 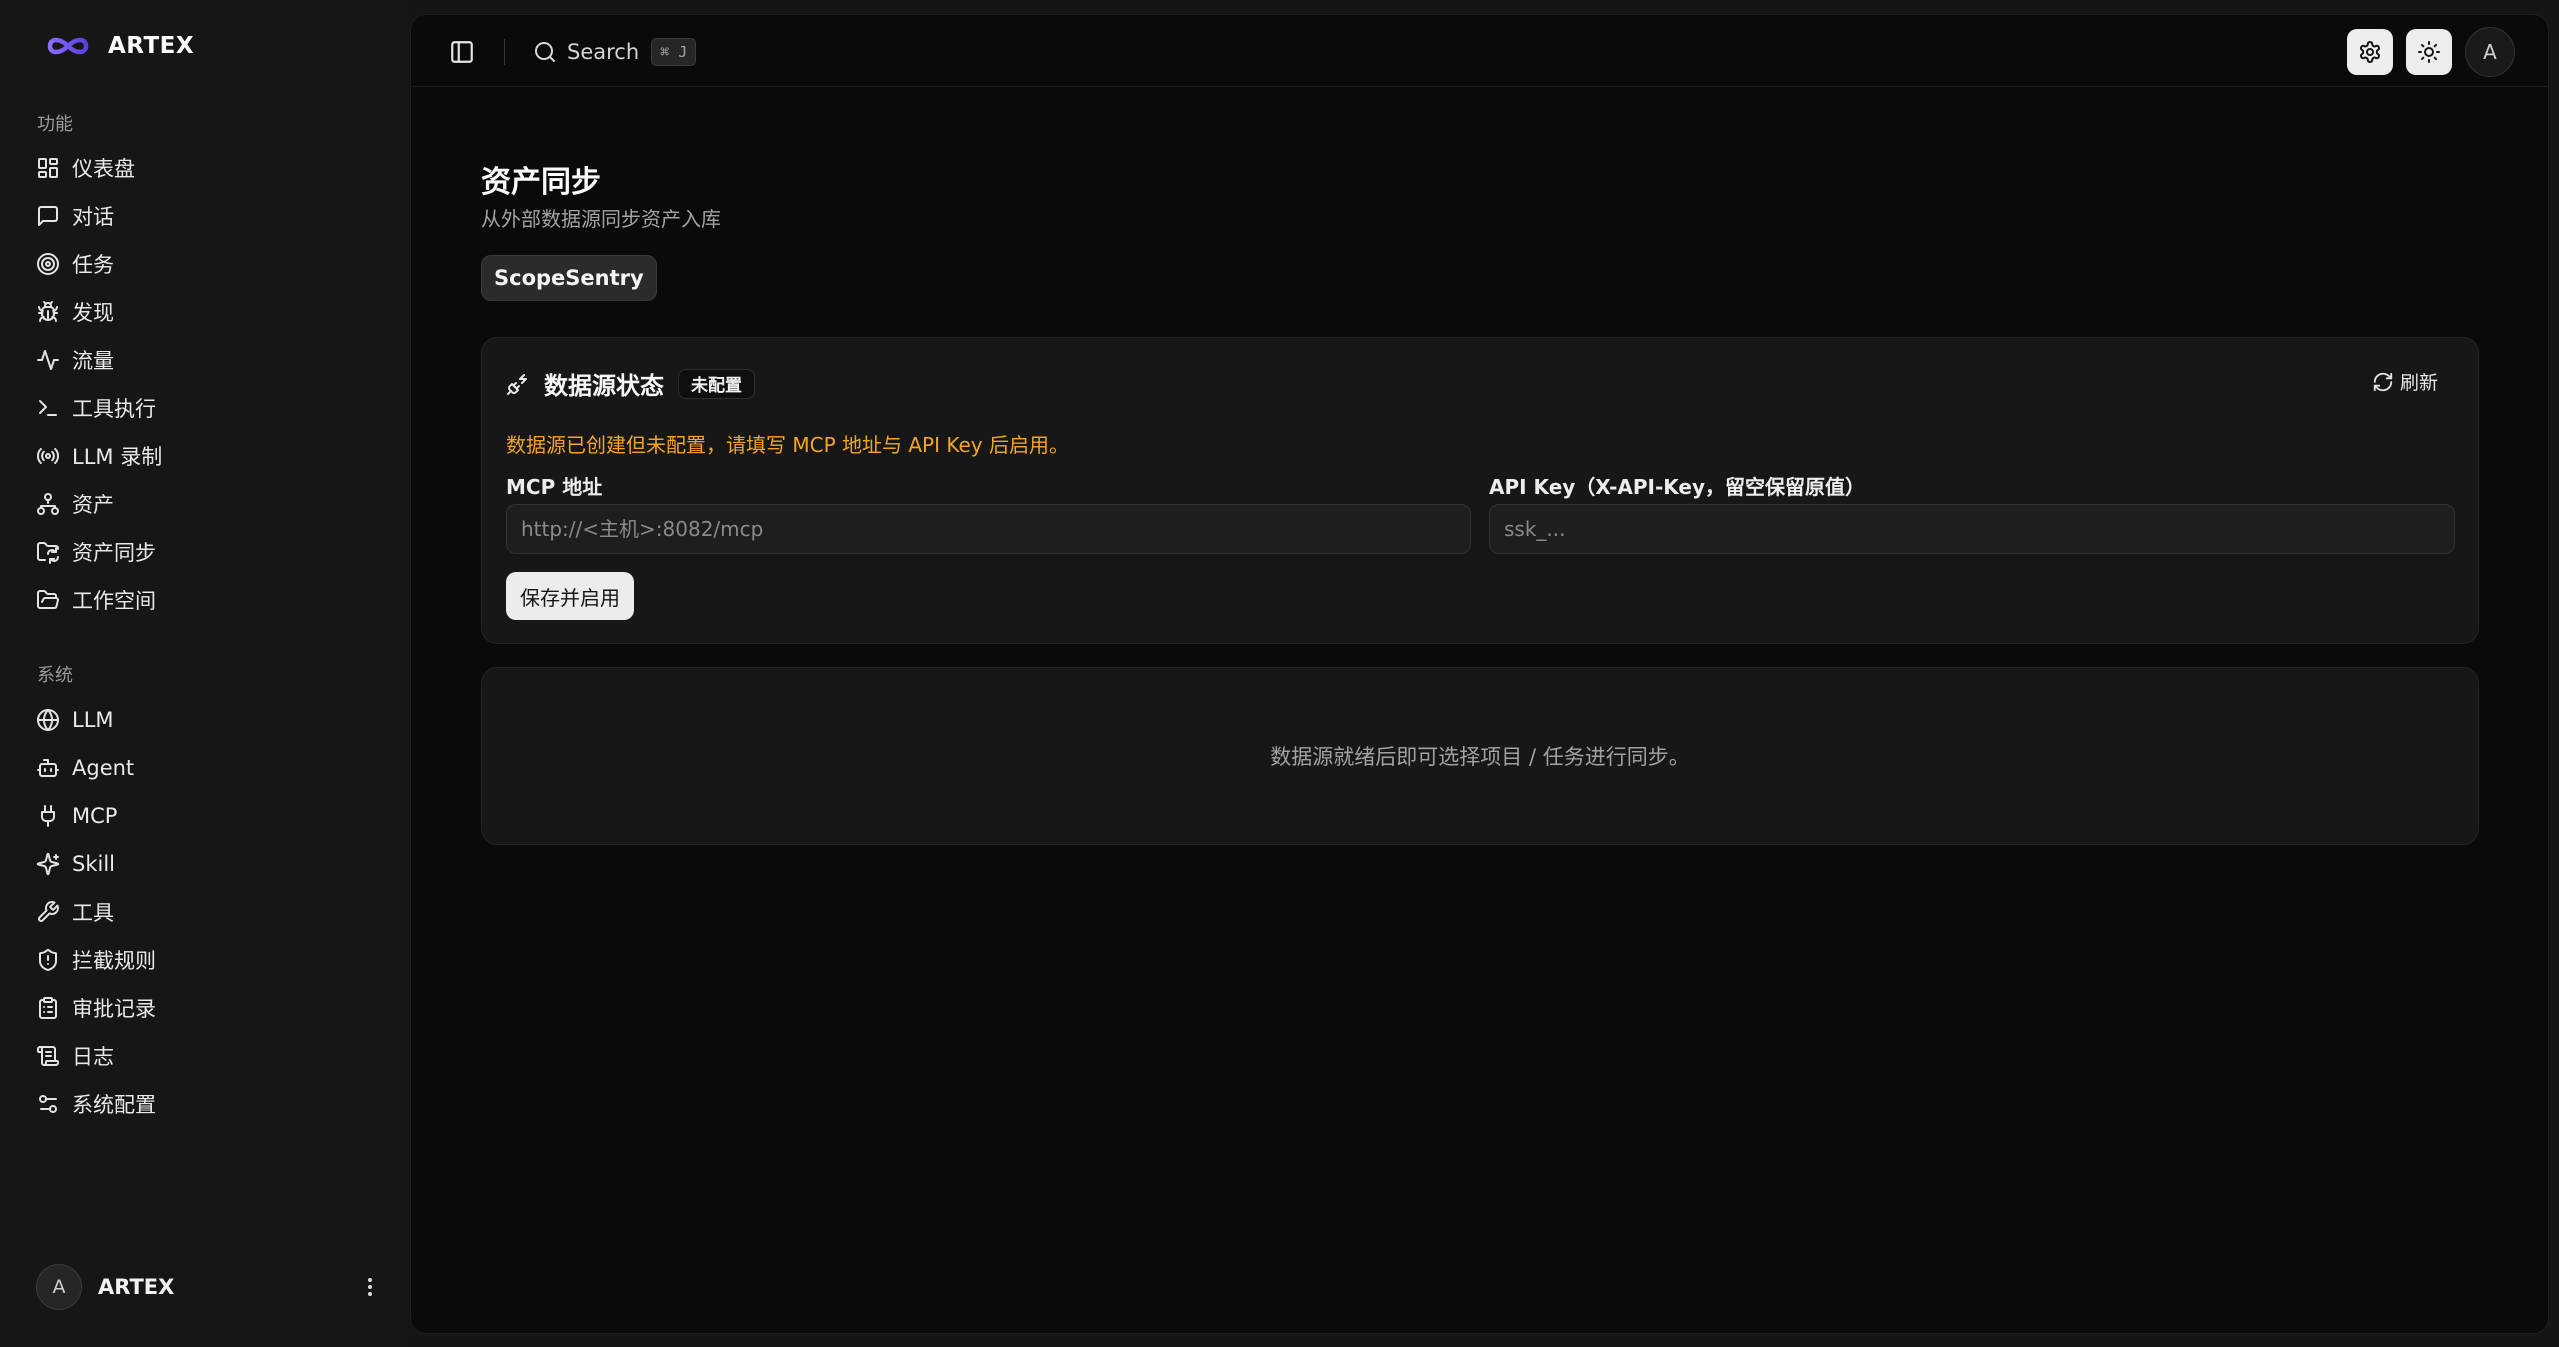 What do you see at coordinates (55, 124) in the screenshot?
I see `nav-group-label: 功能` at bounding box center [55, 124].